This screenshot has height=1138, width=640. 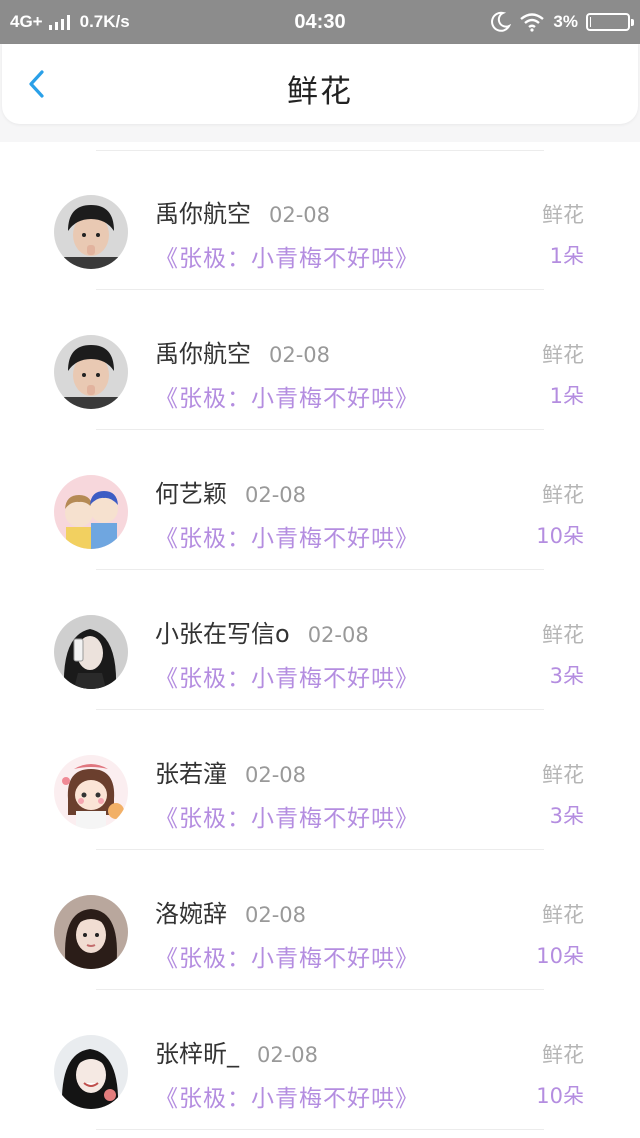 I want to click on user-name: 张梓昕_, so click(x=197, y=1051).